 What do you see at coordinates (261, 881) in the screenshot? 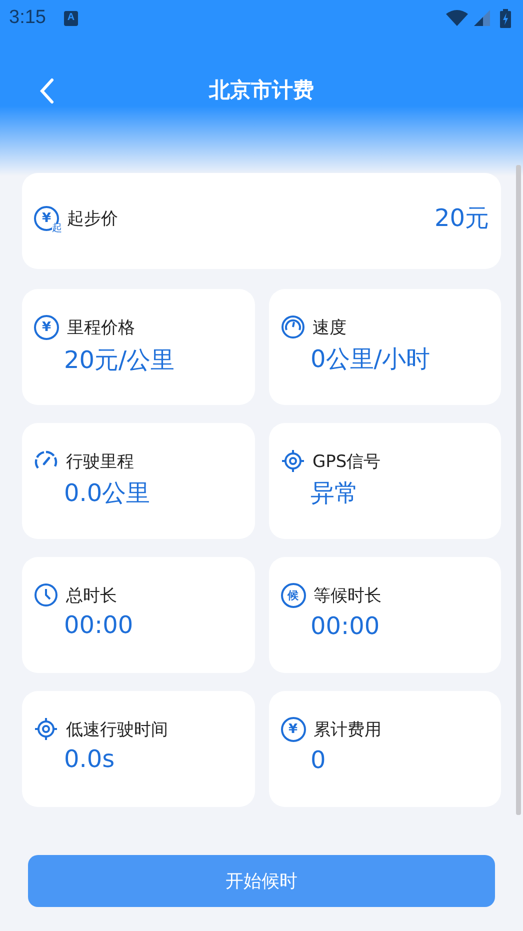
I see `start-waiting-button: 开始候时` at bounding box center [261, 881].